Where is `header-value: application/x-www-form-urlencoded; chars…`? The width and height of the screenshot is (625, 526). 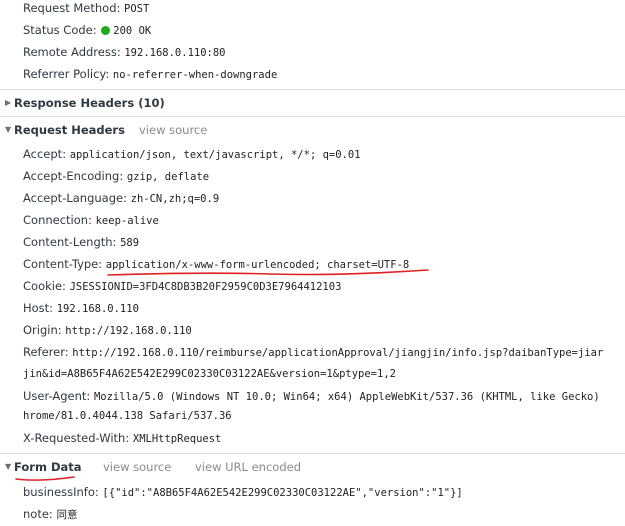
header-value: application/x-www-form-urlencoded; chars… is located at coordinates (257, 265).